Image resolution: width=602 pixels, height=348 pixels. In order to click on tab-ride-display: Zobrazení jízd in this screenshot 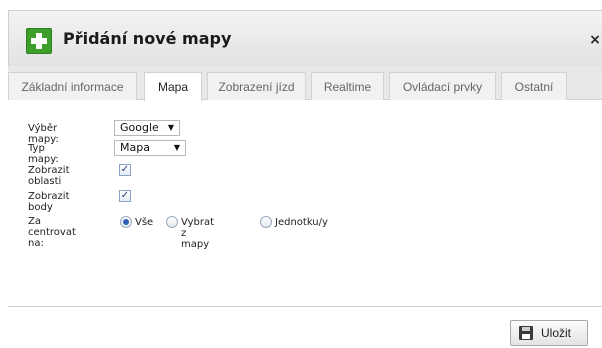, I will do `click(256, 86)`.